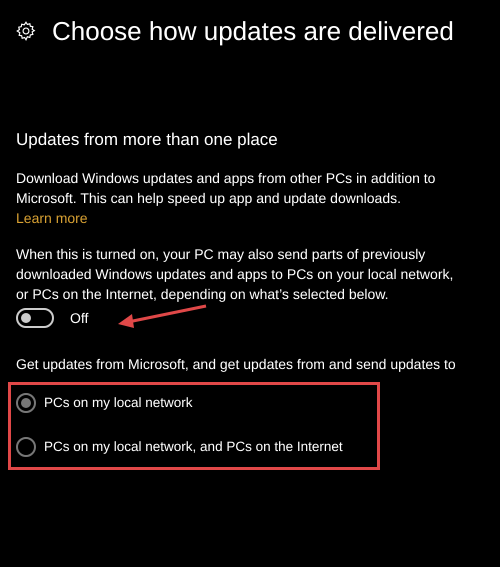 This screenshot has height=567, width=500. Describe the element at coordinates (193, 447) in the screenshot. I see `option-label: PCs on my local network, and PCs on the Internet` at that location.